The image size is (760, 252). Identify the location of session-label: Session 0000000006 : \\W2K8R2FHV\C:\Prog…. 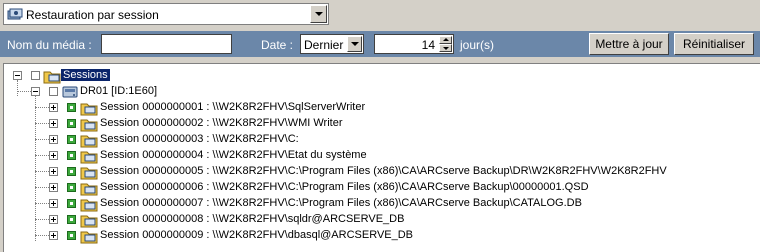
(344, 187).